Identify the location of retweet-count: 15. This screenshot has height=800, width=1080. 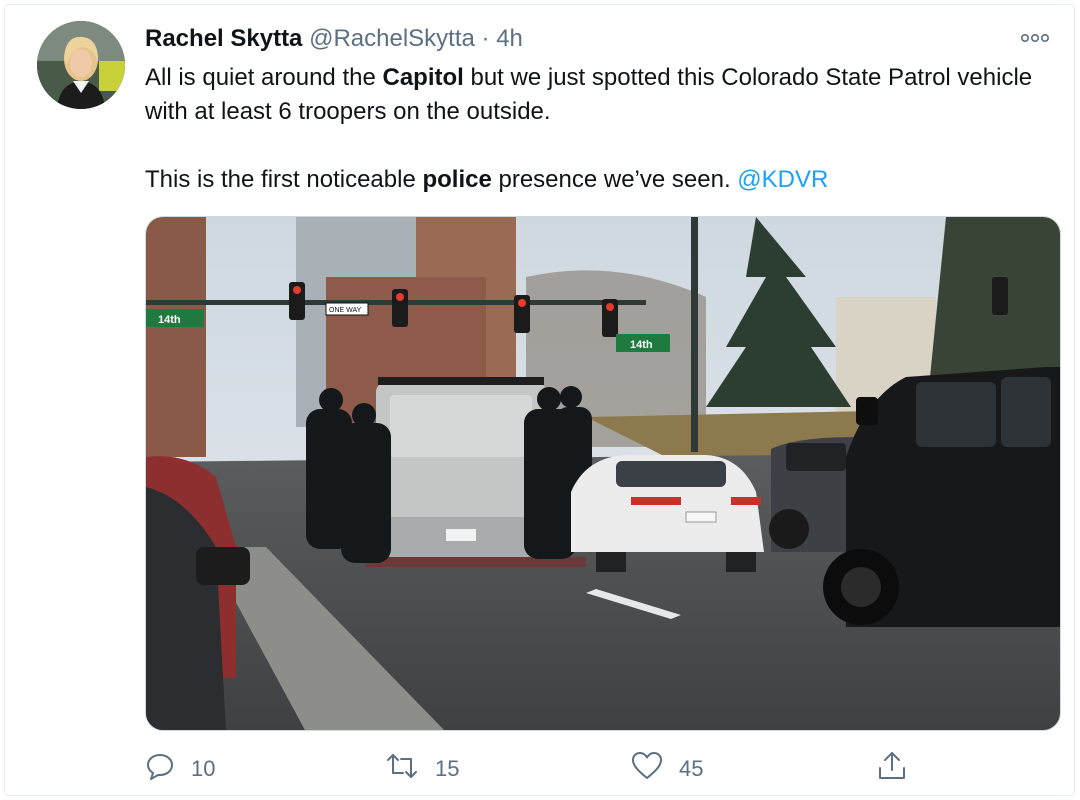
(447, 768).